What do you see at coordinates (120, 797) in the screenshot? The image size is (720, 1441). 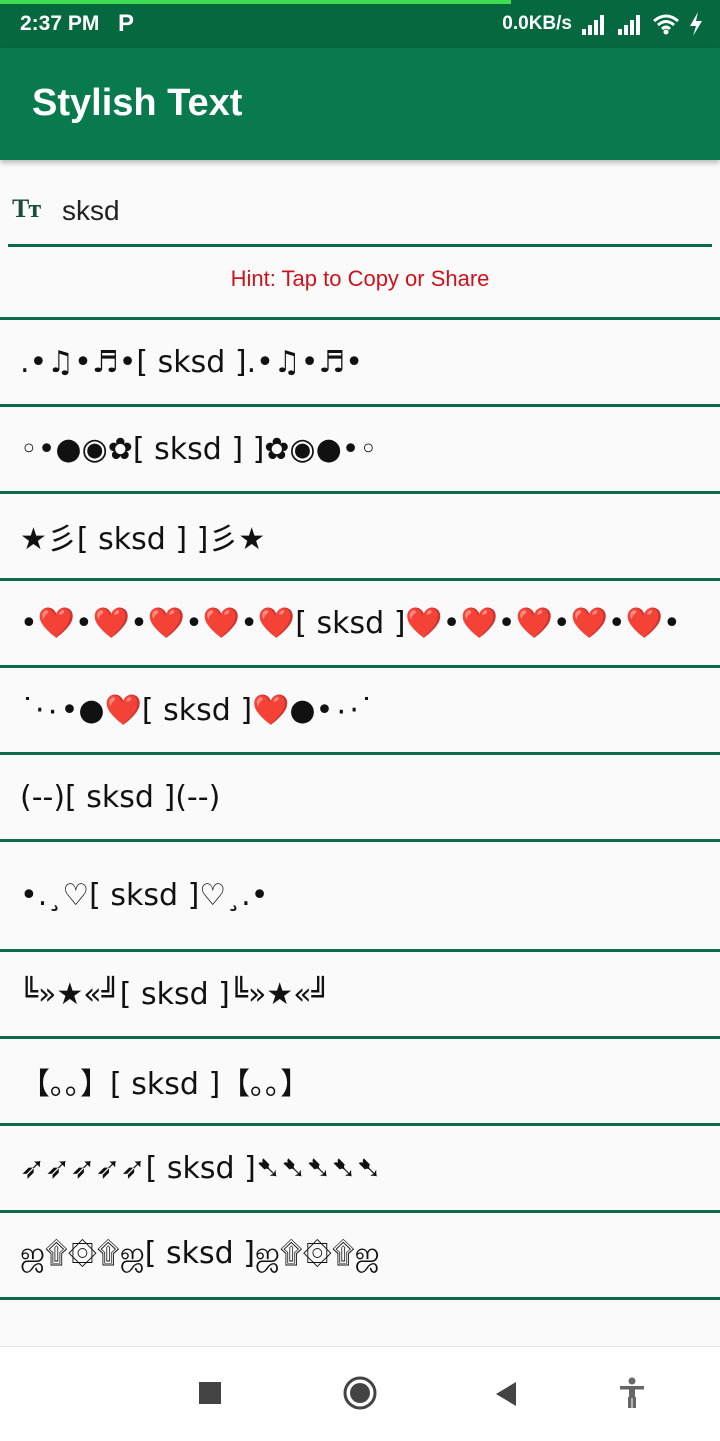 I see `style-item-text: (--)[ sksd ](--)` at bounding box center [120, 797].